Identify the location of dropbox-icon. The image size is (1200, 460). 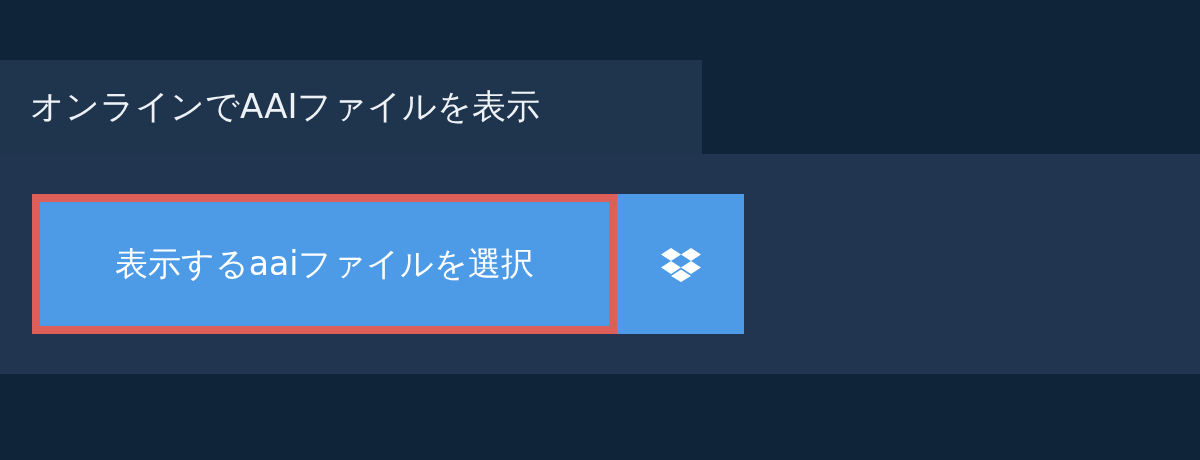
(680, 264).